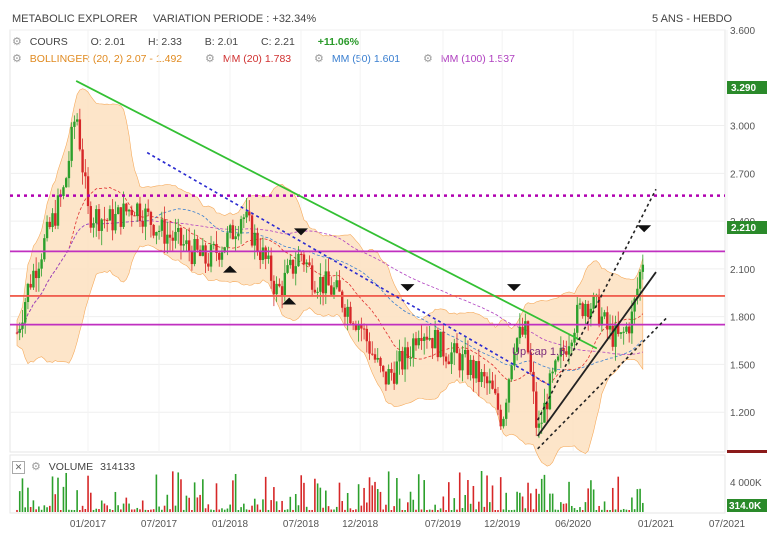 The width and height of the screenshot is (779, 541). Describe the element at coordinates (742, 318) in the screenshot. I see `y-tick-label: 1.800` at that location.